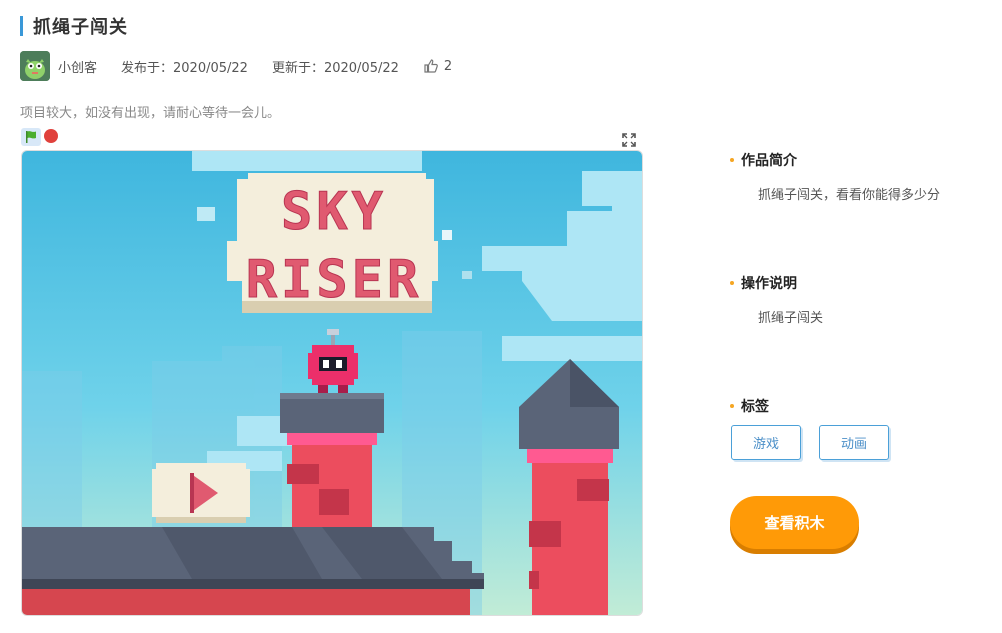 The height and width of the screenshot is (633, 1002). I want to click on publish-date: 发布于：2020/05/22, so click(184, 68).